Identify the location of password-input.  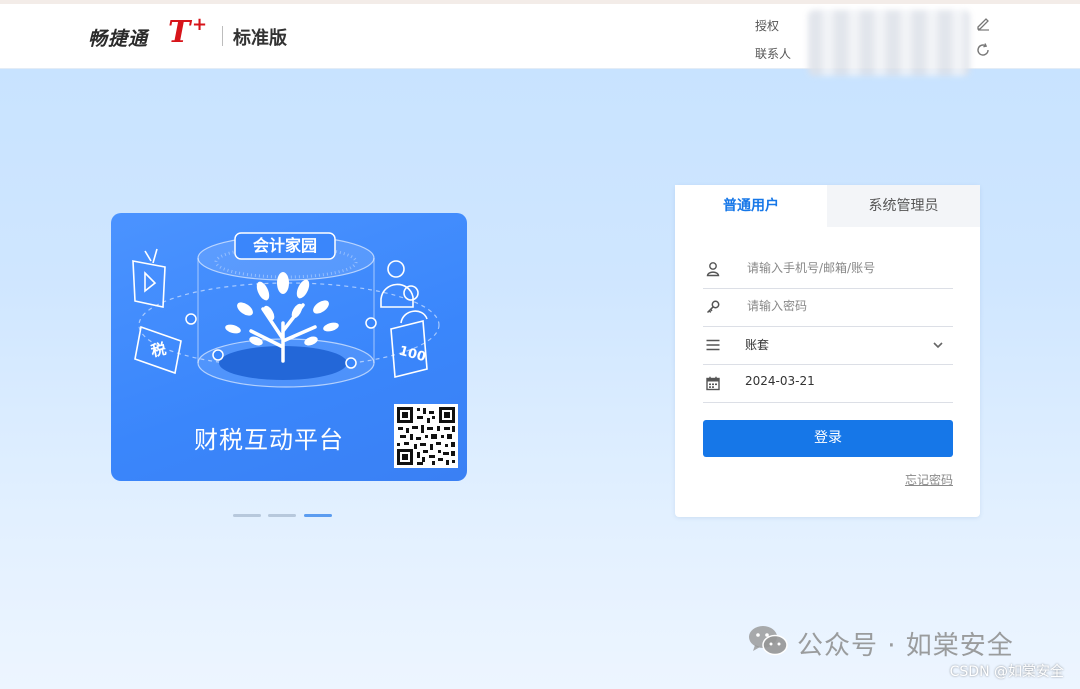
(847, 306).